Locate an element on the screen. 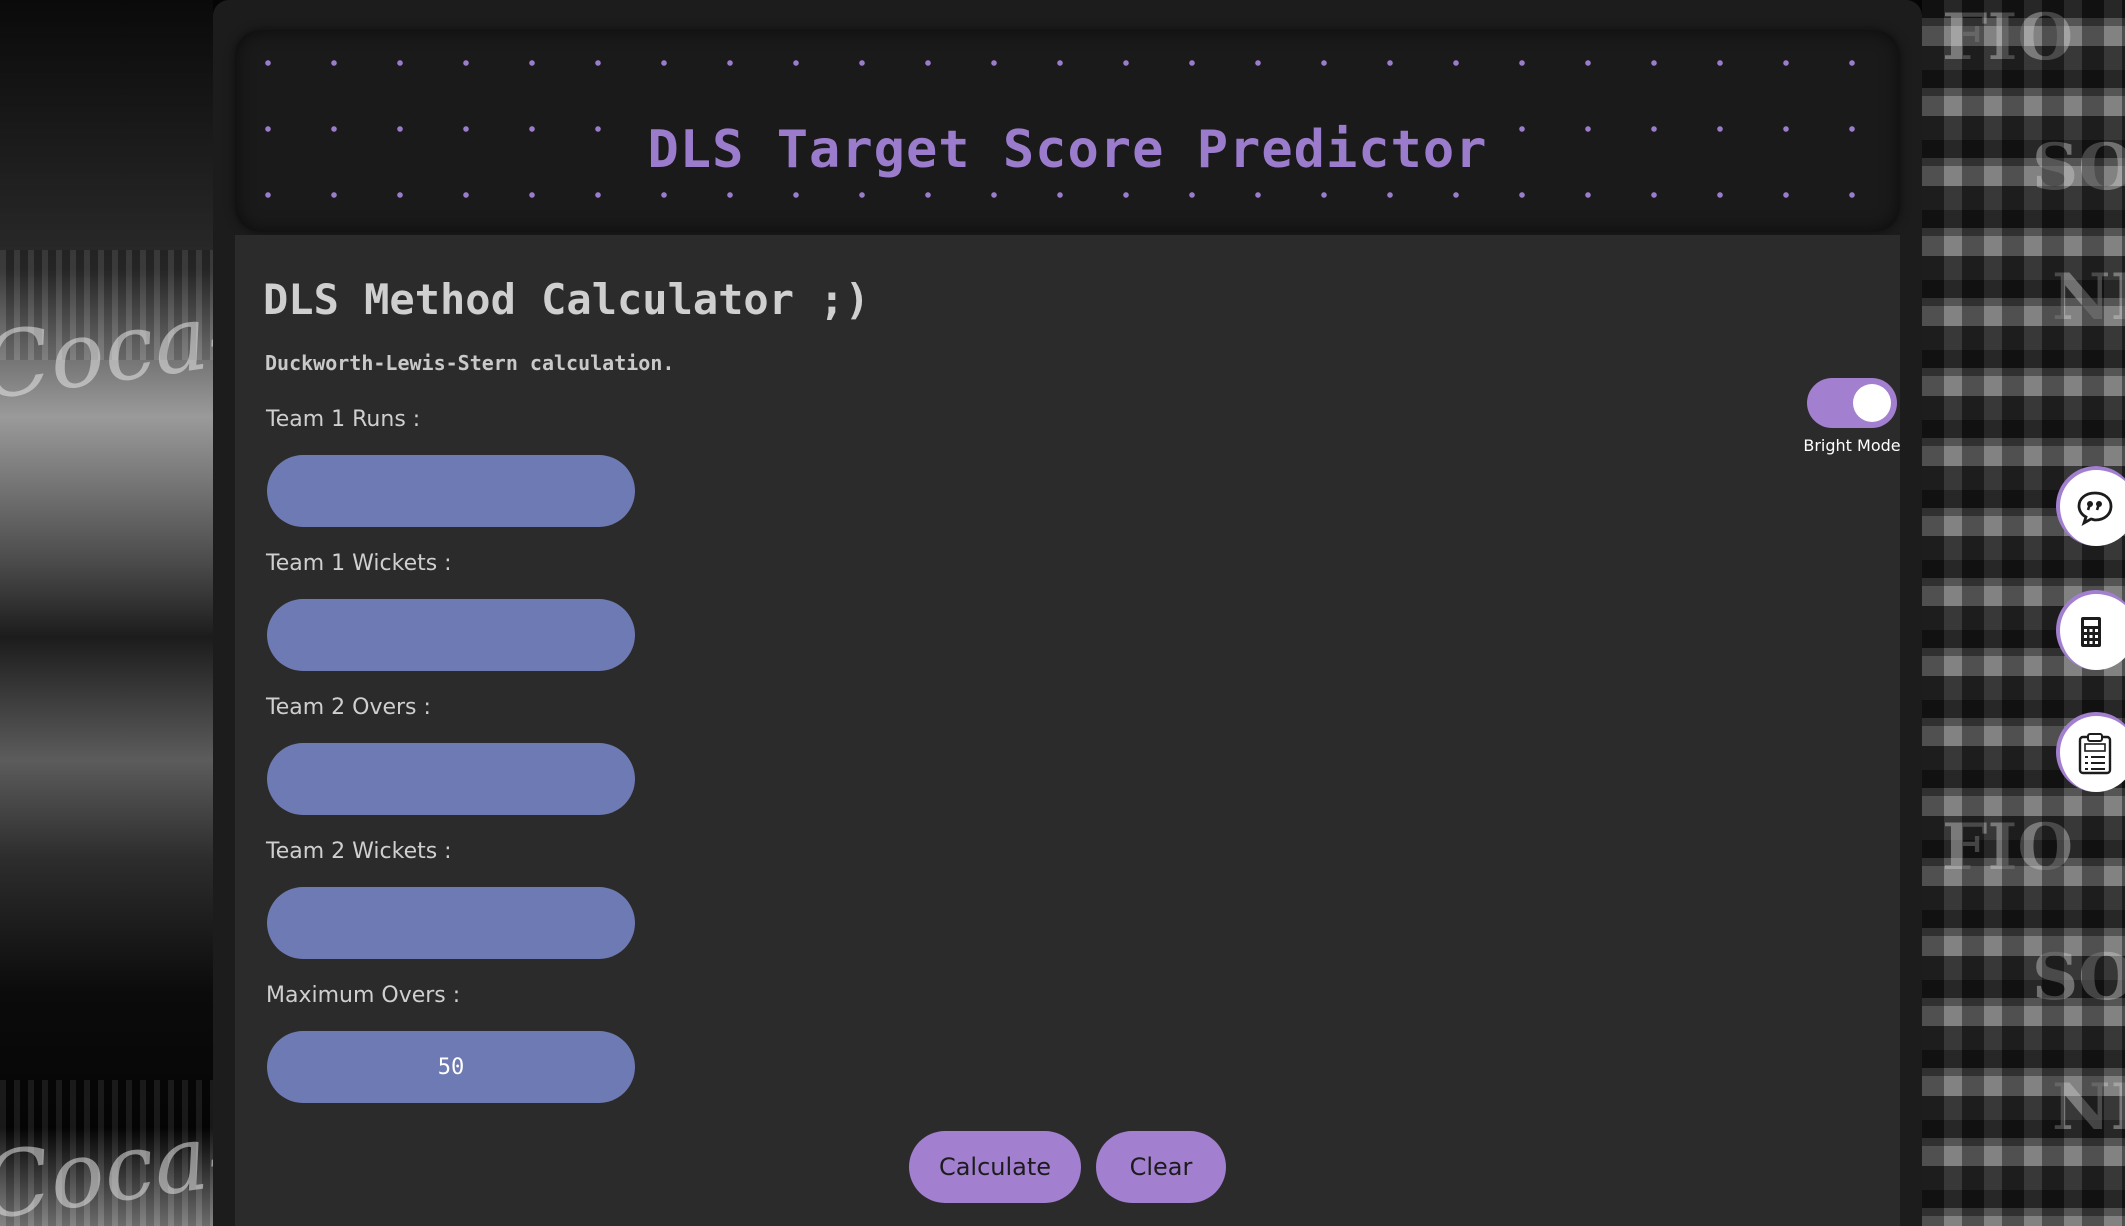 The height and width of the screenshot is (1226, 2125). bright-mode-toggle is located at coordinates (1852, 403).